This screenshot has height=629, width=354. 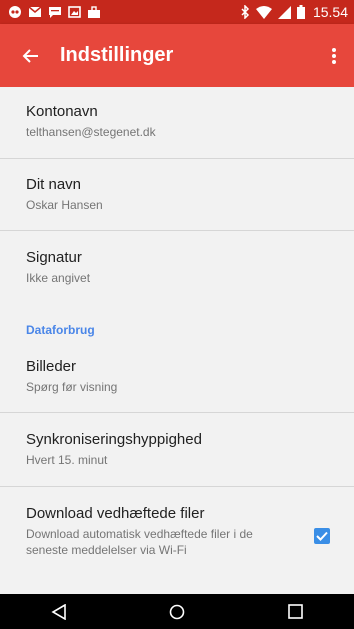 What do you see at coordinates (117, 55) in the screenshot?
I see `page-title: Indstillinger` at bounding box center [117, 55].